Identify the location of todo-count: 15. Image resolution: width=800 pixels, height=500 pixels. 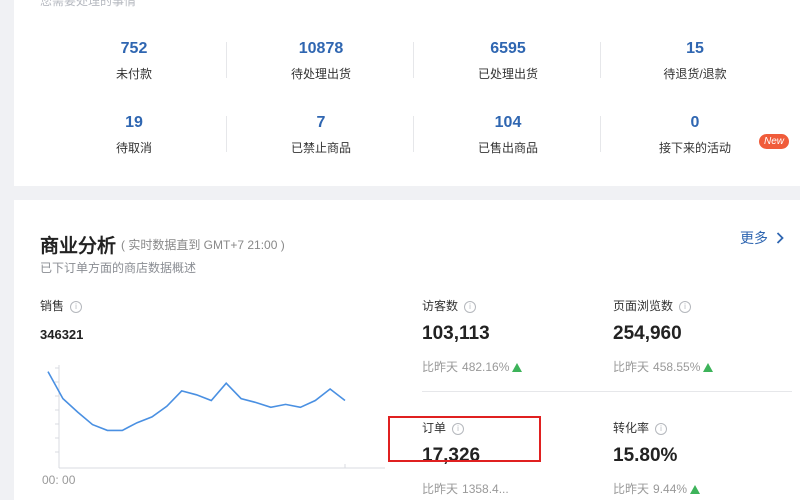
(695, 48).